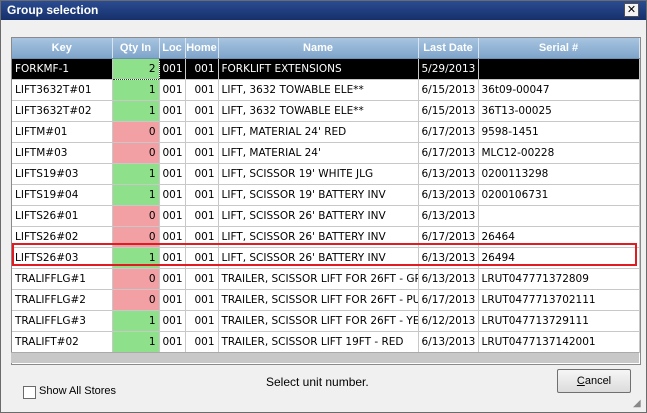 This screenshot has height=413, width=647. Describe the element at coordinates (559, 174) in the screenshot. I see `cell-serial: 0200113298` at that location.